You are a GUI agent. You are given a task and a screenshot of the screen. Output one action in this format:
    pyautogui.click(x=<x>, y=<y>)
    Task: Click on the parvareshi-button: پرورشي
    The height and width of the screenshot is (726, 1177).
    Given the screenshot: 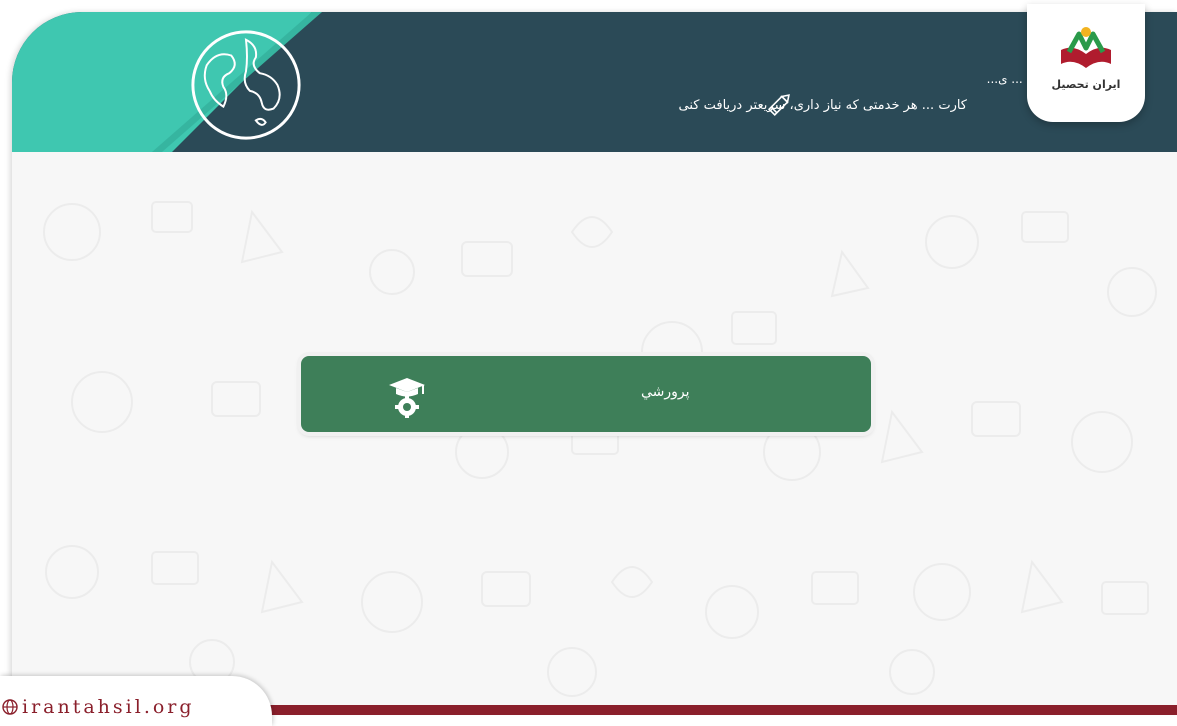 What is the action you would take?
    pyautogui.click(x=586, y=394)
    